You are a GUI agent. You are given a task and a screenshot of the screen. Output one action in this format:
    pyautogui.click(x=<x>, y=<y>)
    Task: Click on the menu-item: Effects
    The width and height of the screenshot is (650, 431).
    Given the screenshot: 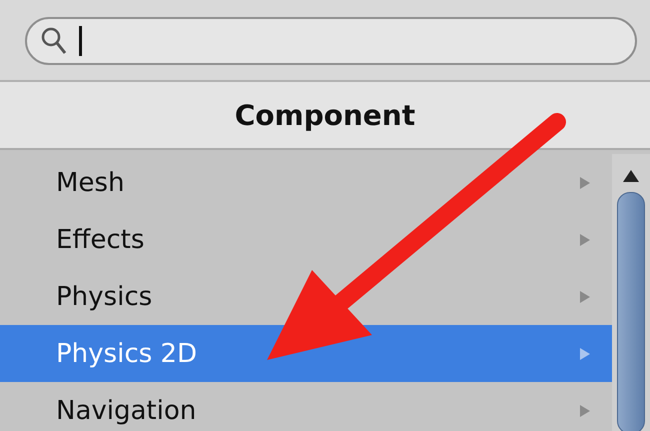 What is the action you would take?
    pyautogui.click(x=306, y=239)
    